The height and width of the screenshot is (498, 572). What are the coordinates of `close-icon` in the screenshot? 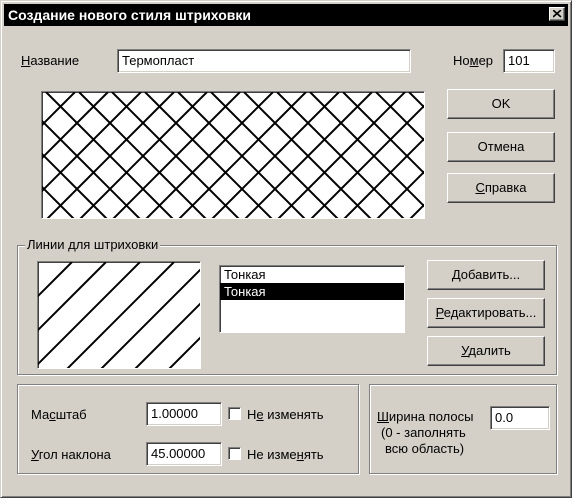 It's located at (557, 14).